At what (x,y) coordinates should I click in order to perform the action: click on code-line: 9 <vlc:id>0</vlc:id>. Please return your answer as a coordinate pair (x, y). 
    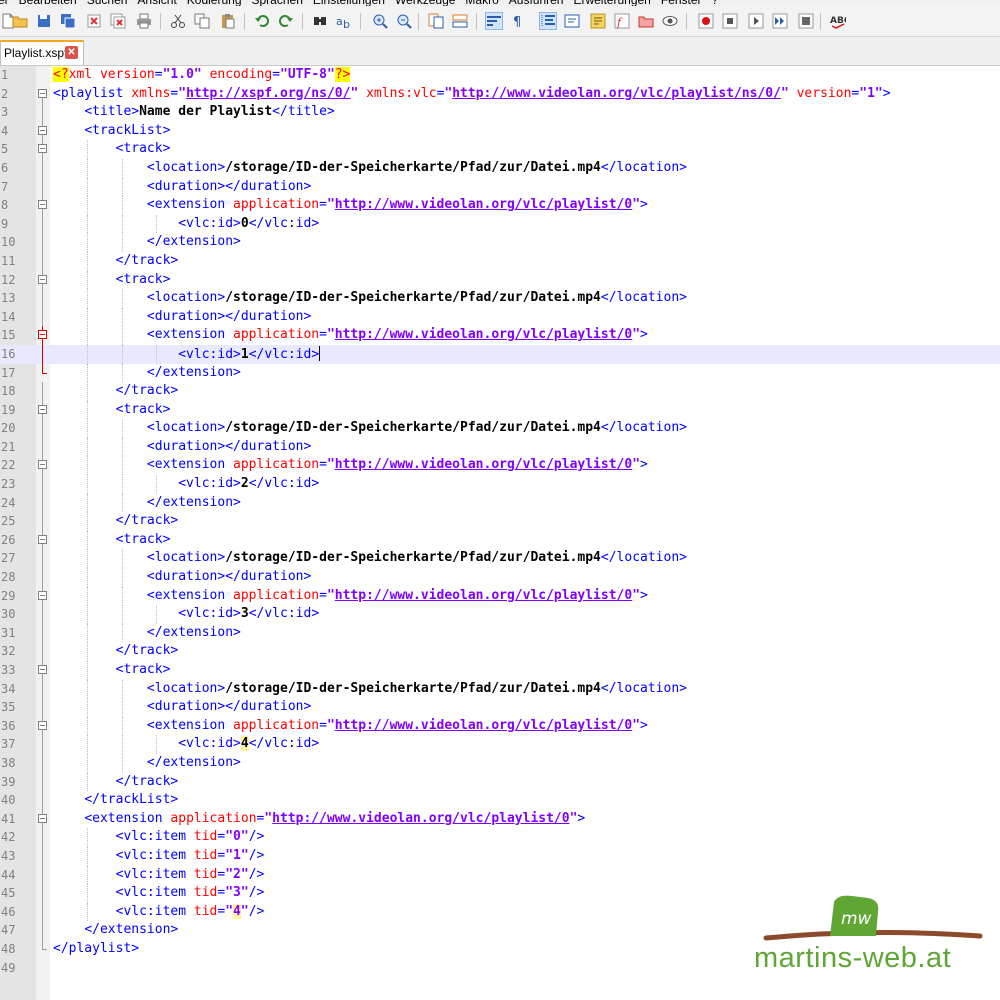
    Looking at the image, I should click on (500, 224).